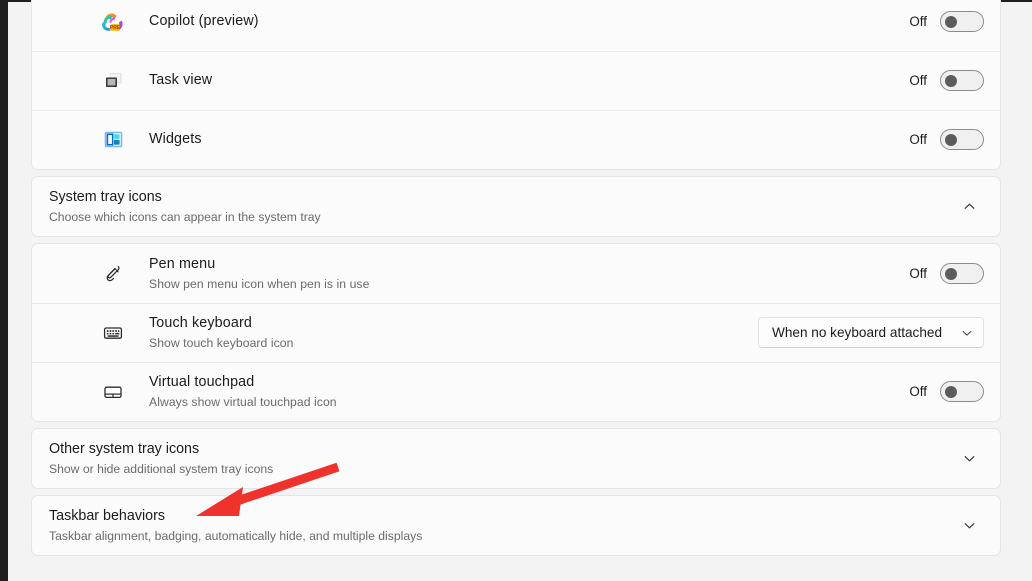 This screenshot has width=1032, height=581. What do you see at coordinates (259, 284) in the screenshot?
I see `setting-subtitle: Show pen menu icon when pen is in use` at bounding box center [259, 284].